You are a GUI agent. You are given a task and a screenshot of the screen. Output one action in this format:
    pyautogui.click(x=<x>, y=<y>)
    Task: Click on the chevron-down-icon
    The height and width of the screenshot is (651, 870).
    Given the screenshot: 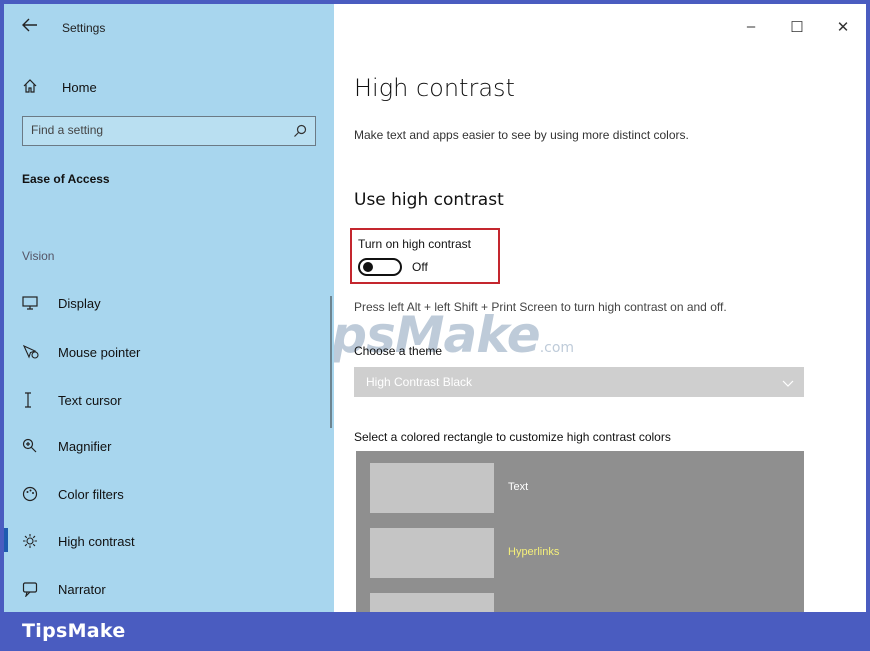 What is the action you would take?
    pyautogui.click(x=788, y=384)
    